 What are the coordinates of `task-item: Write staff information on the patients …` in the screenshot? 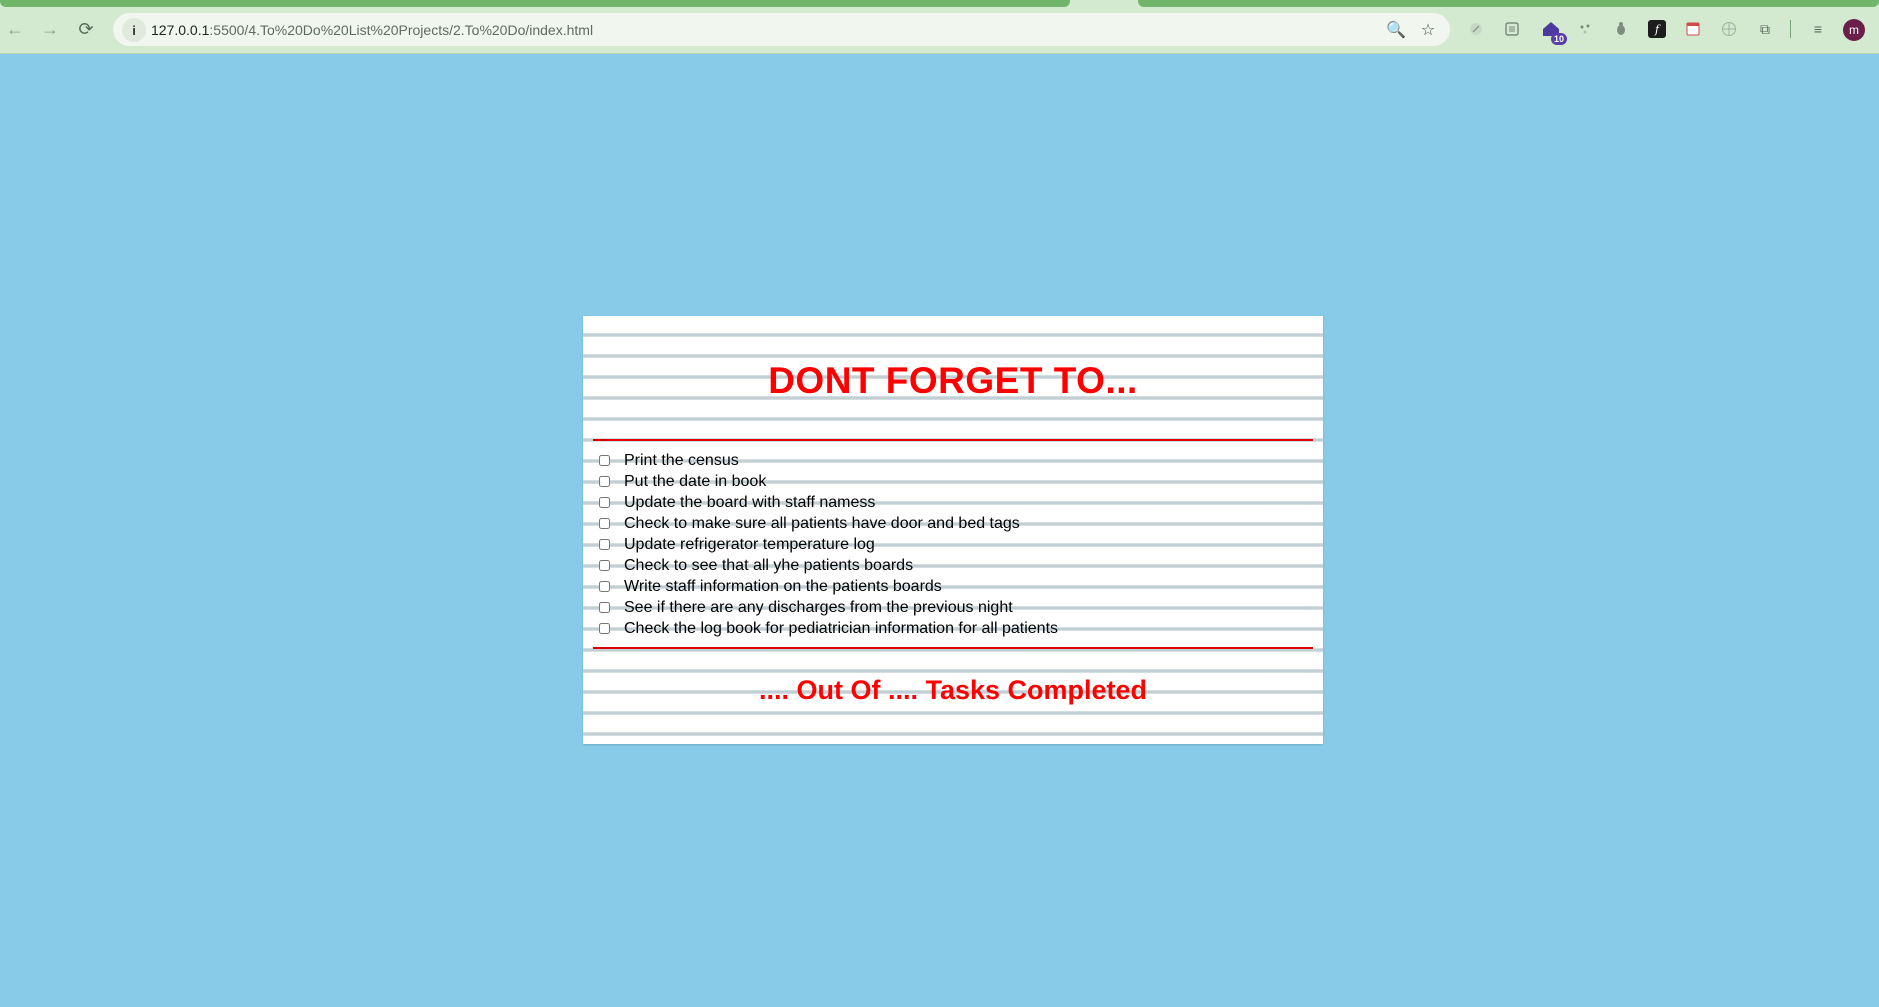 It's located at (953, 586).